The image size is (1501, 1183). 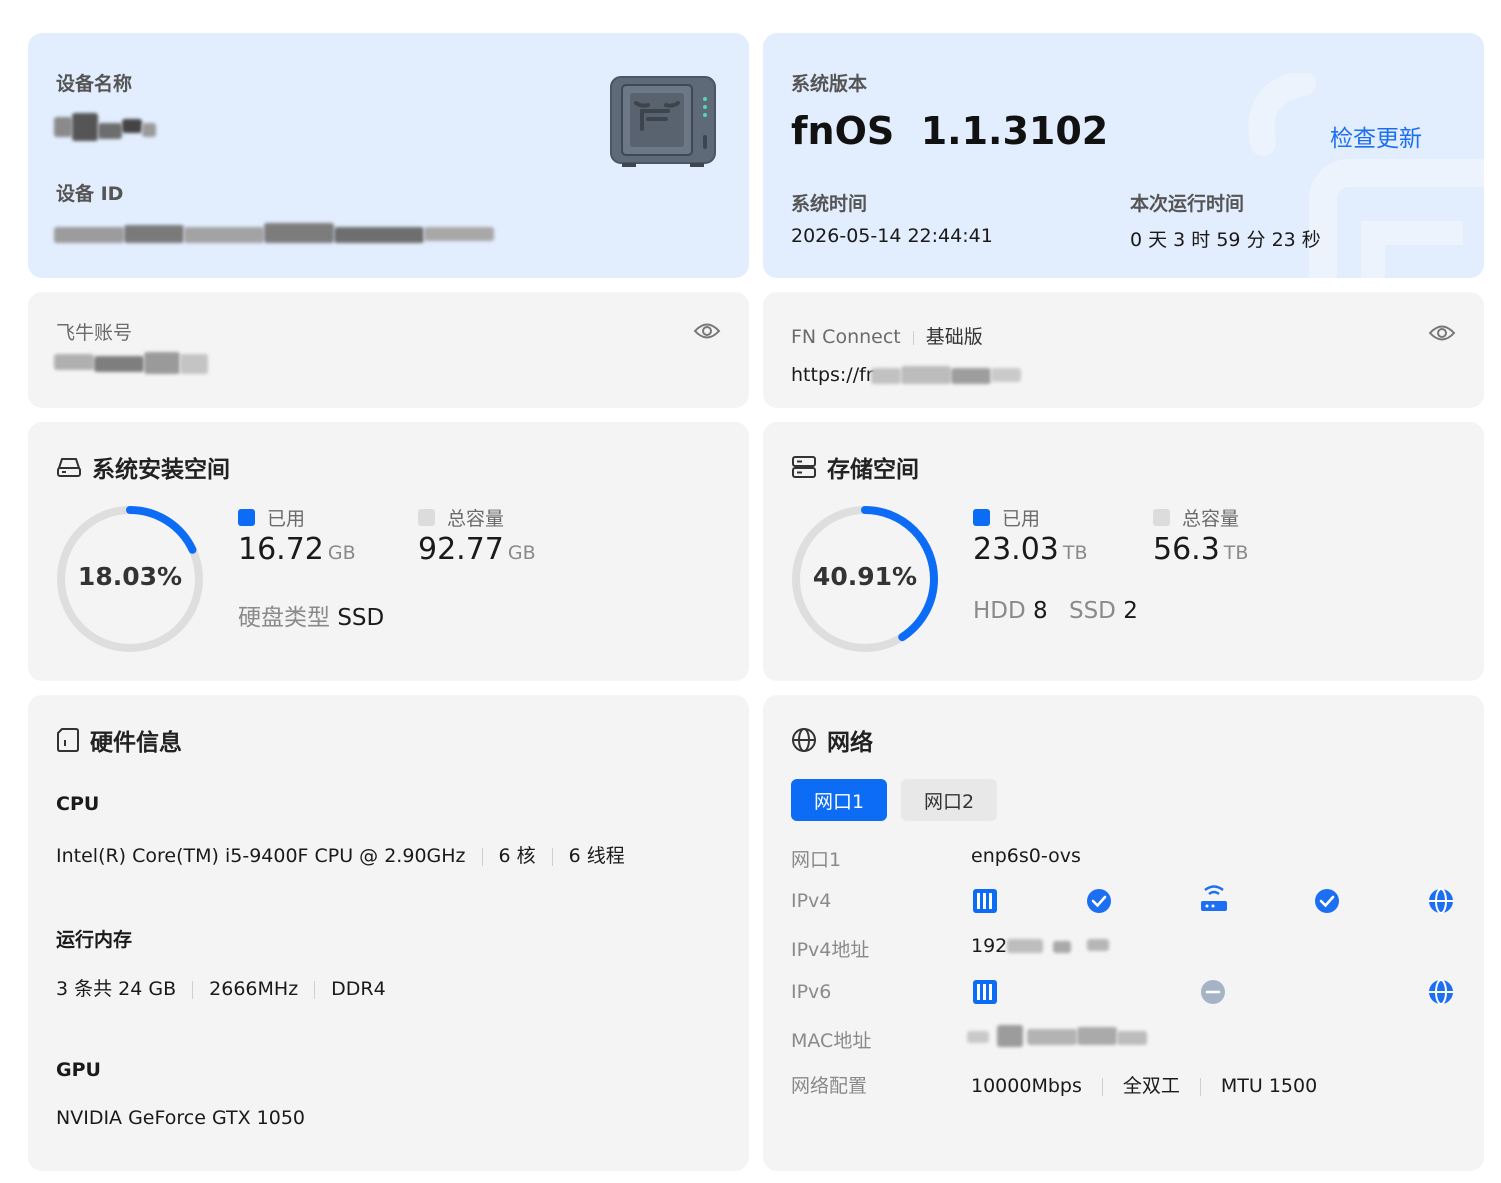 I want to click on device-id-value-redacted, so click(x=279, y=237).